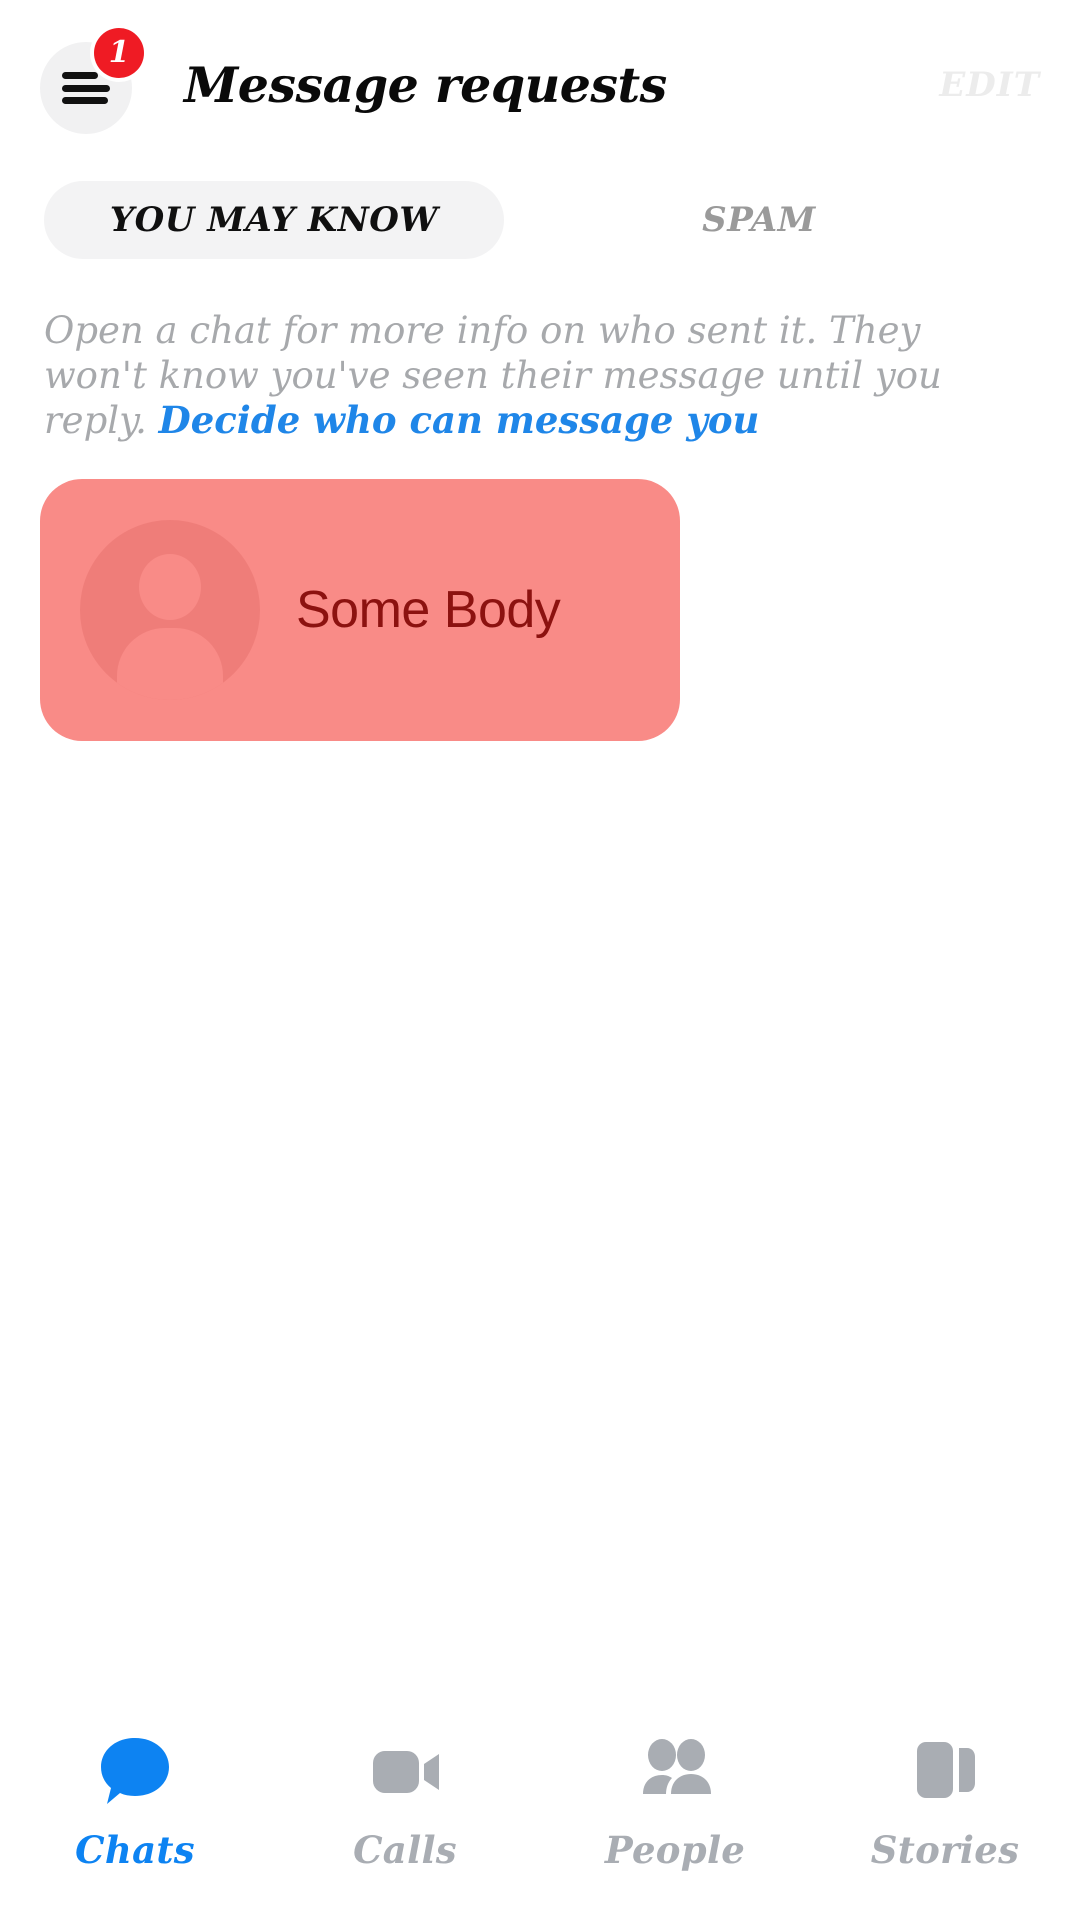 This screenshot has width=1080, height=1920. I want to click on nav-item-chats: Chats, so click(135, 1802).